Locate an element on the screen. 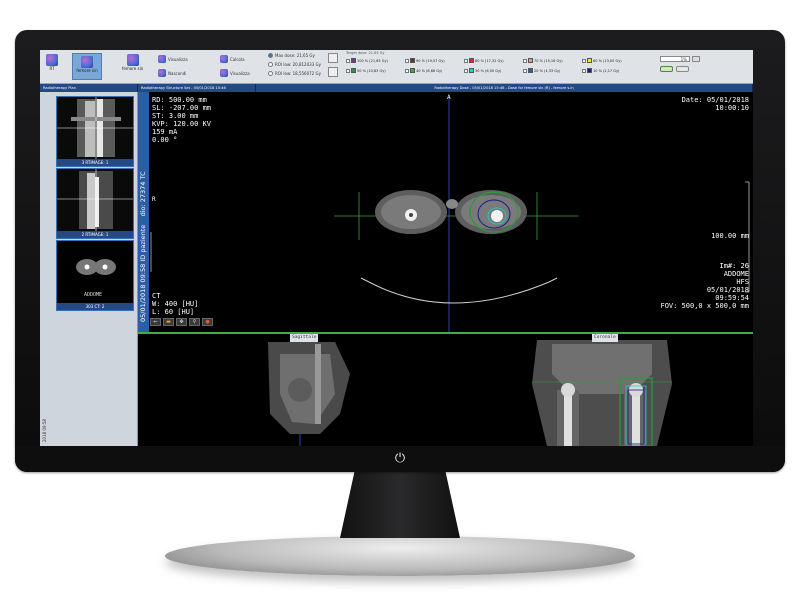  side-date-text: 2018 09:58 is located at coordinates (44, 430).